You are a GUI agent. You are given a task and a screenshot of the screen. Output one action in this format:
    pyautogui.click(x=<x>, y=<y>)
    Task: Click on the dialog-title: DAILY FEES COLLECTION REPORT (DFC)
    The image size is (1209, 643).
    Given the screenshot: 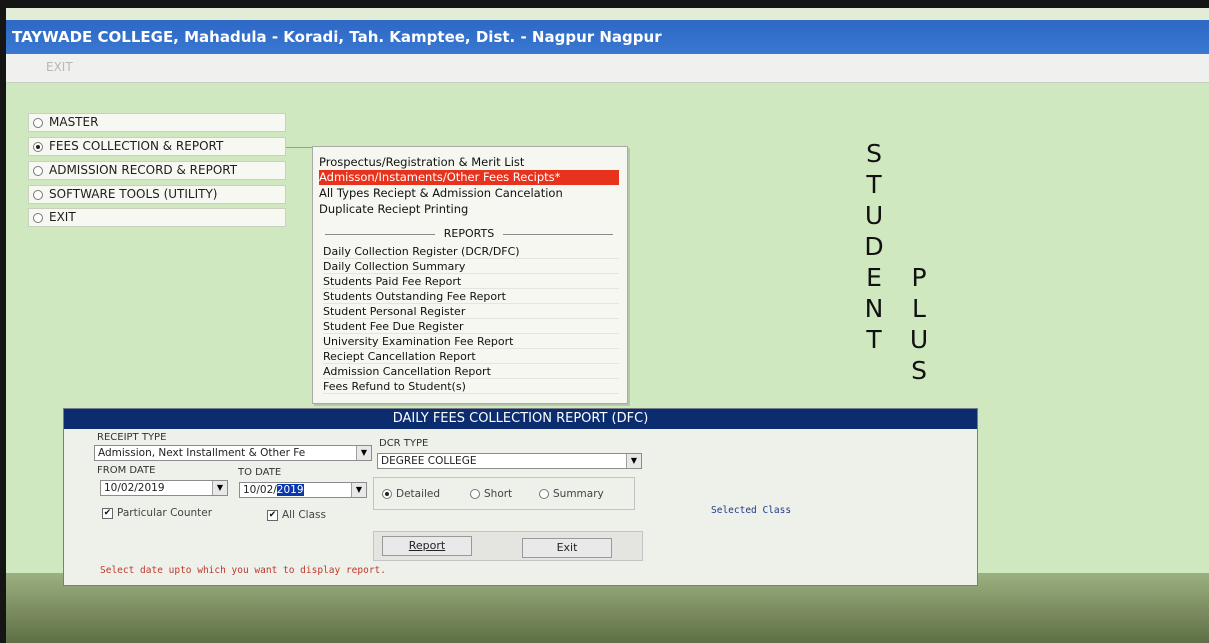 What is the action you would take?
    pyautogui.click(x=520, y=419)
    